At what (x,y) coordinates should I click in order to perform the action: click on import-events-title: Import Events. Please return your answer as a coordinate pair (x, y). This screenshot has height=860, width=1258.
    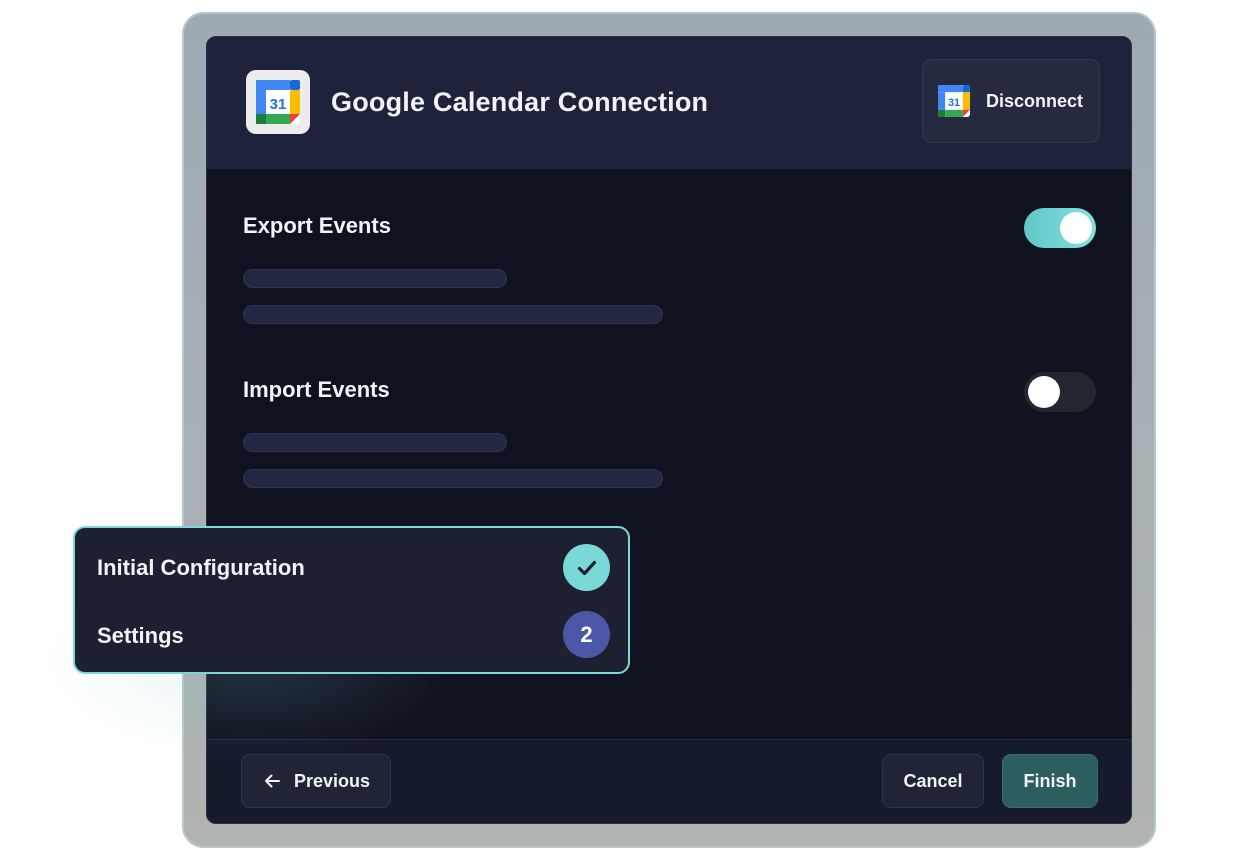
    Looking at the image, I should click on (316, 389).